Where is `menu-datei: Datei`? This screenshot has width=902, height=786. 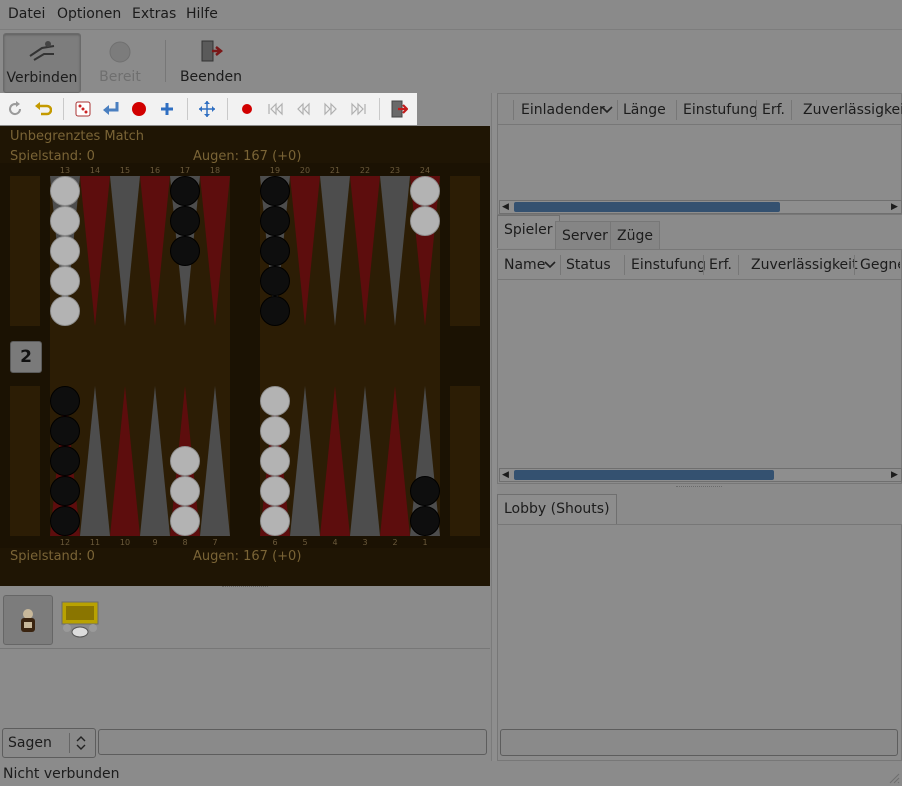
menu-datei: Datei is located at coordinates (26, 14).